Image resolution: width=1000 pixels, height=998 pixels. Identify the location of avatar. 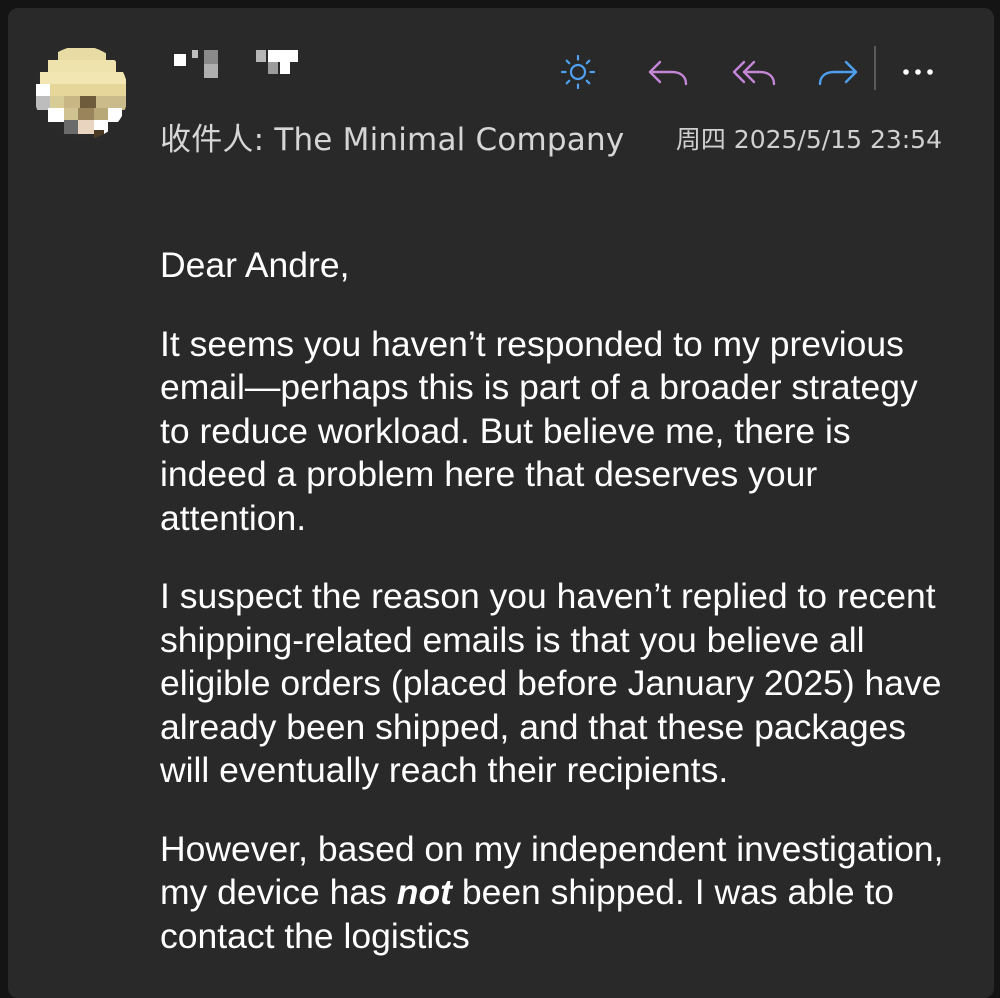
(81, 93).